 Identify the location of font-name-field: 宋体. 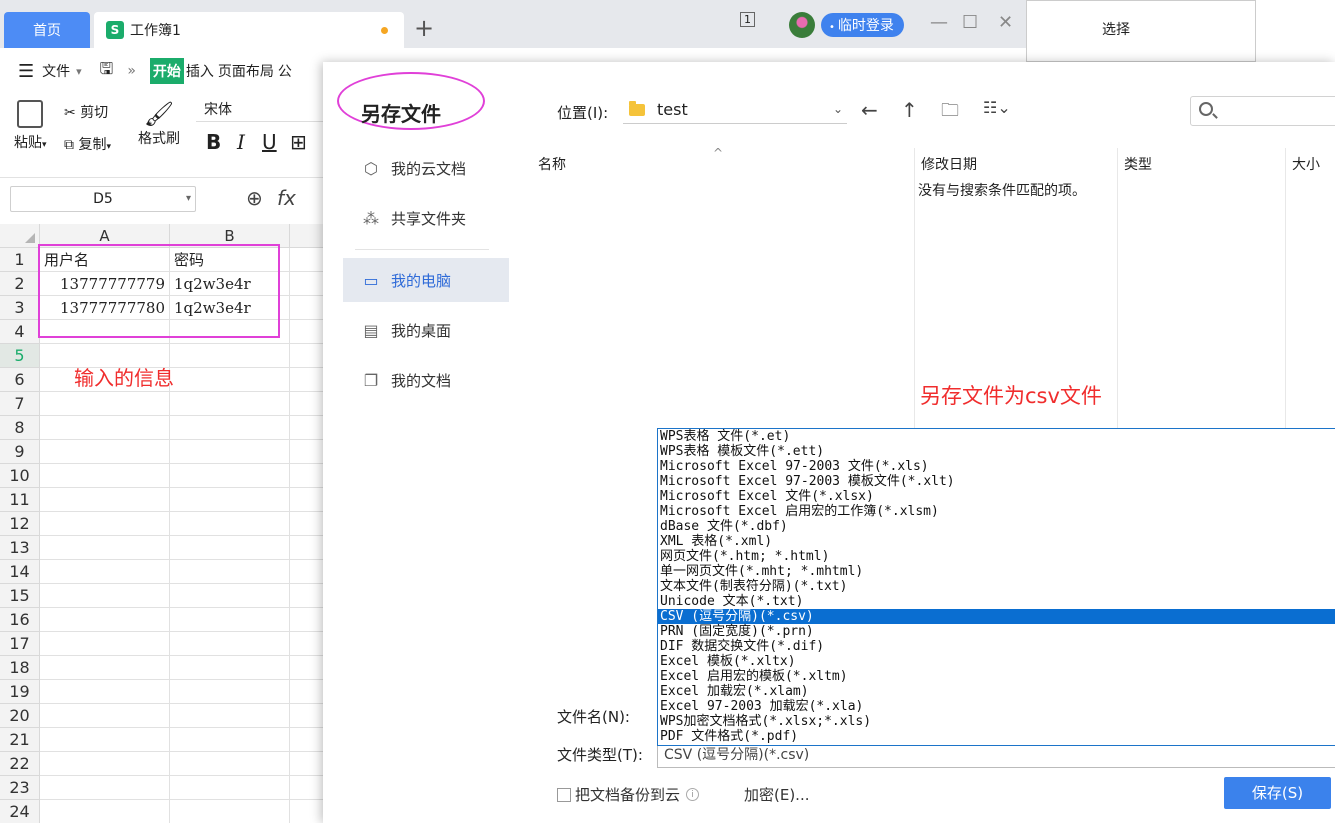
(261, 110).